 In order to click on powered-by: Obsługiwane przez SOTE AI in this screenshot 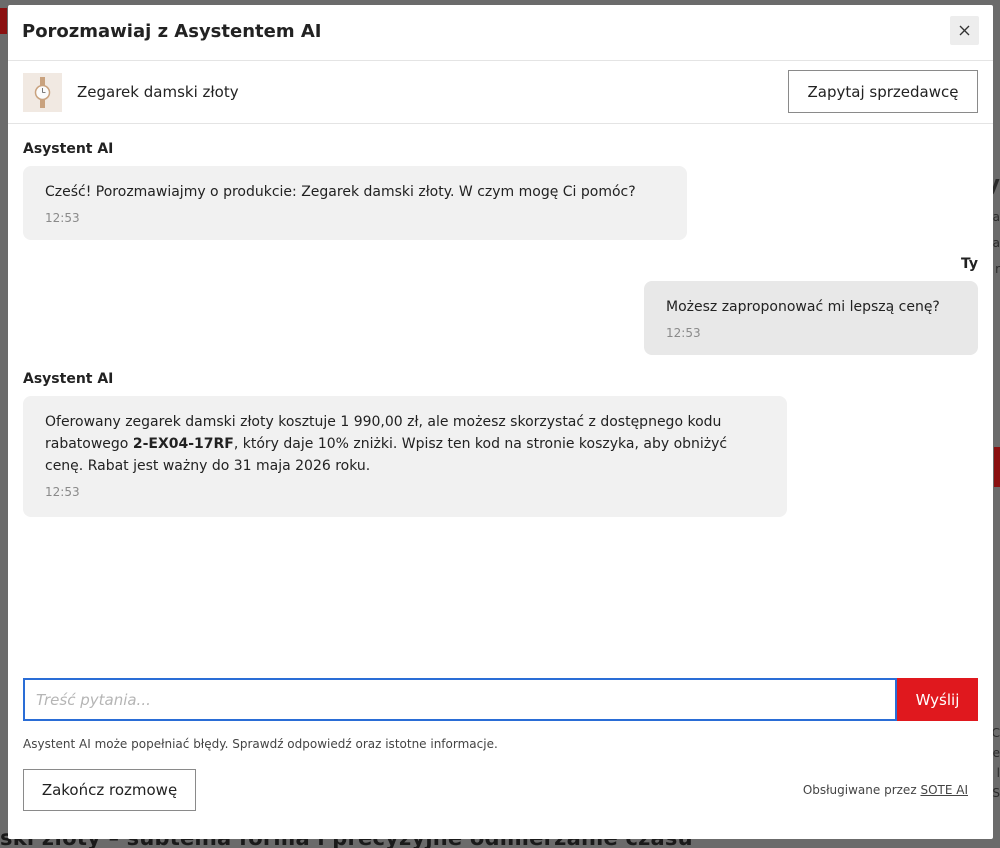, I will do `click(885, 790)`.